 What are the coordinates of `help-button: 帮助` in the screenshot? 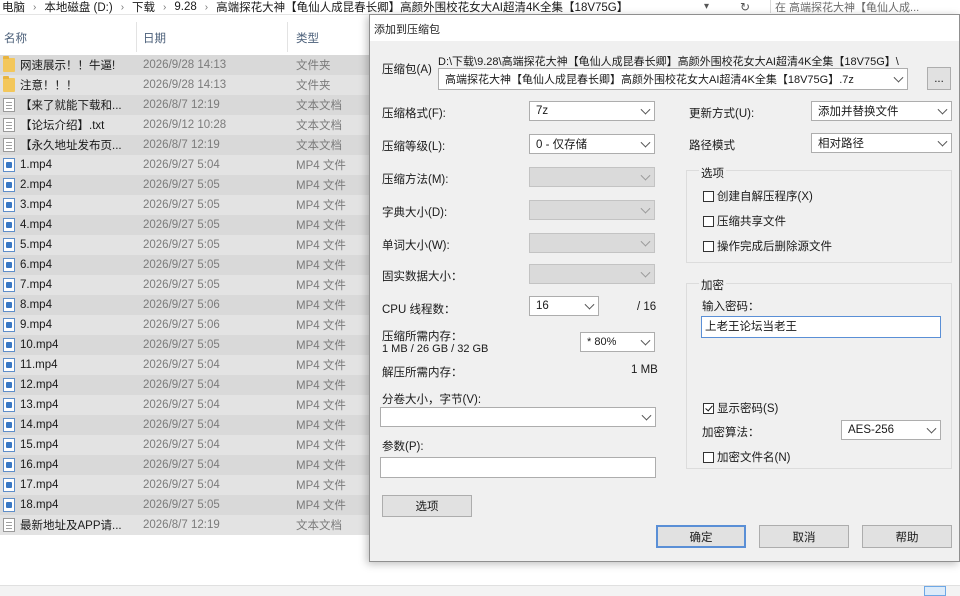 It's located at (907, 536).